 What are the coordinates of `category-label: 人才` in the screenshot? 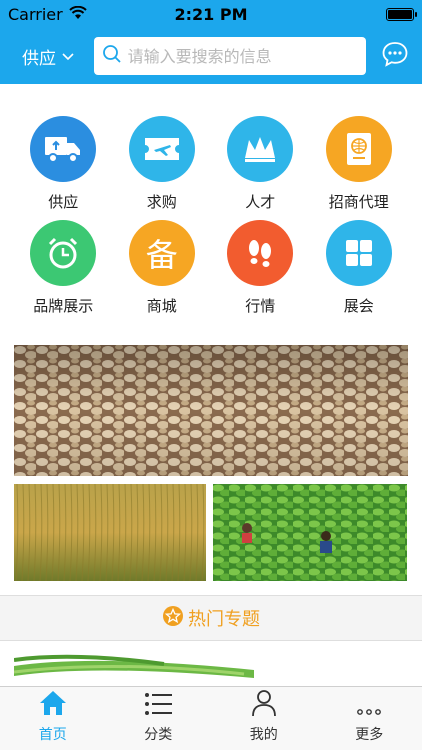 It's located at (260, 202).